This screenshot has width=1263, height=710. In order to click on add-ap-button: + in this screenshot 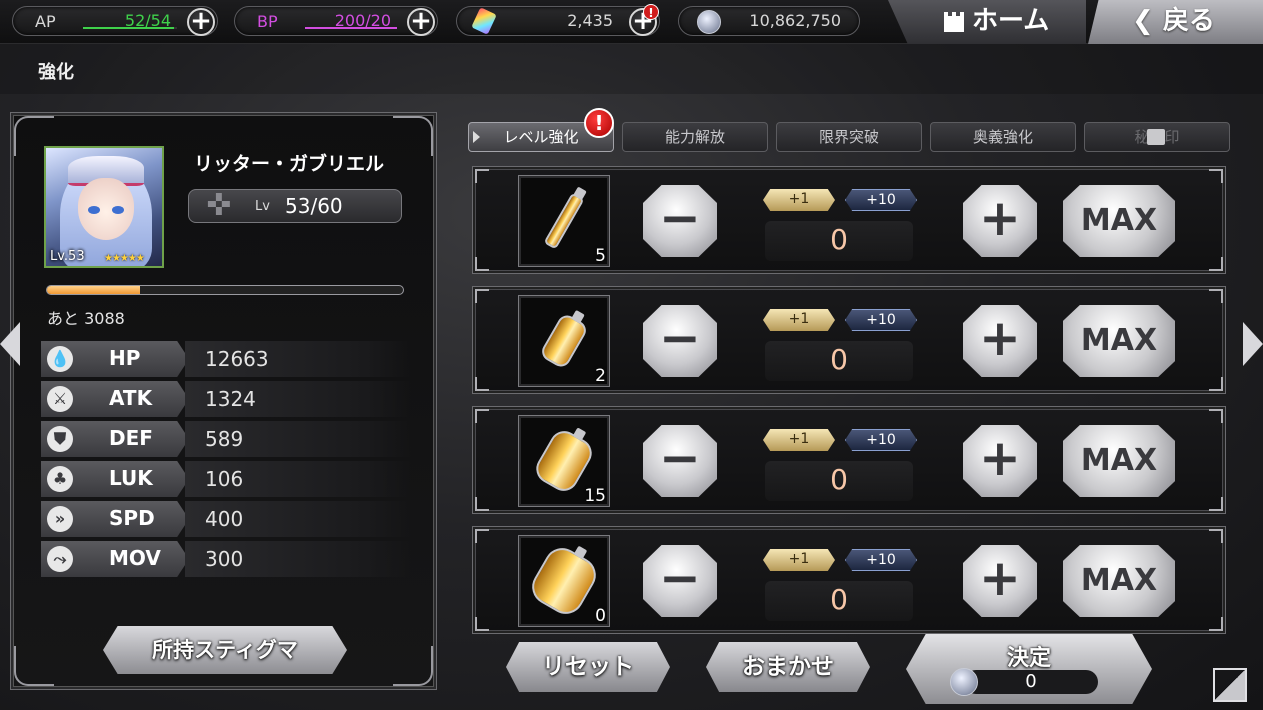, I will do `click(201, 22)`.